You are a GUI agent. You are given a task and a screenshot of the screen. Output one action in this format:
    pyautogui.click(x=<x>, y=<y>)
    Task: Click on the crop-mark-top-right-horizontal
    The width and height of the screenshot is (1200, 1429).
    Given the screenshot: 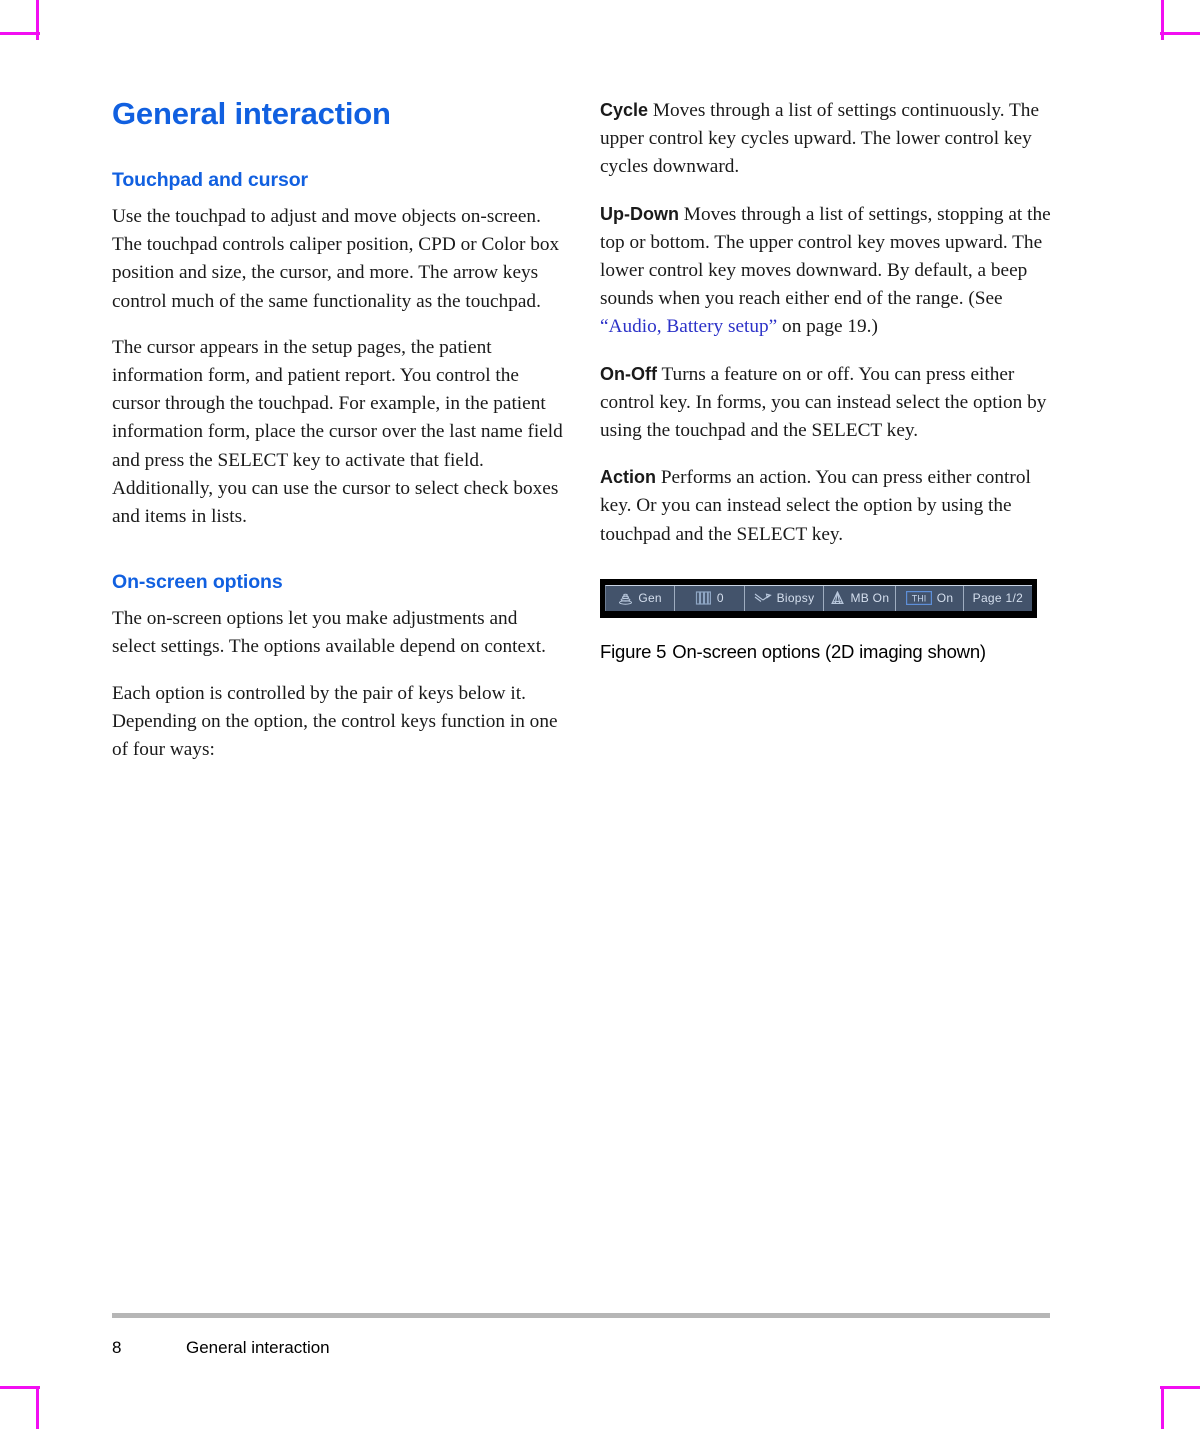 What is the action you would take?
    pyautogui.click(x=1180, y=33)
    